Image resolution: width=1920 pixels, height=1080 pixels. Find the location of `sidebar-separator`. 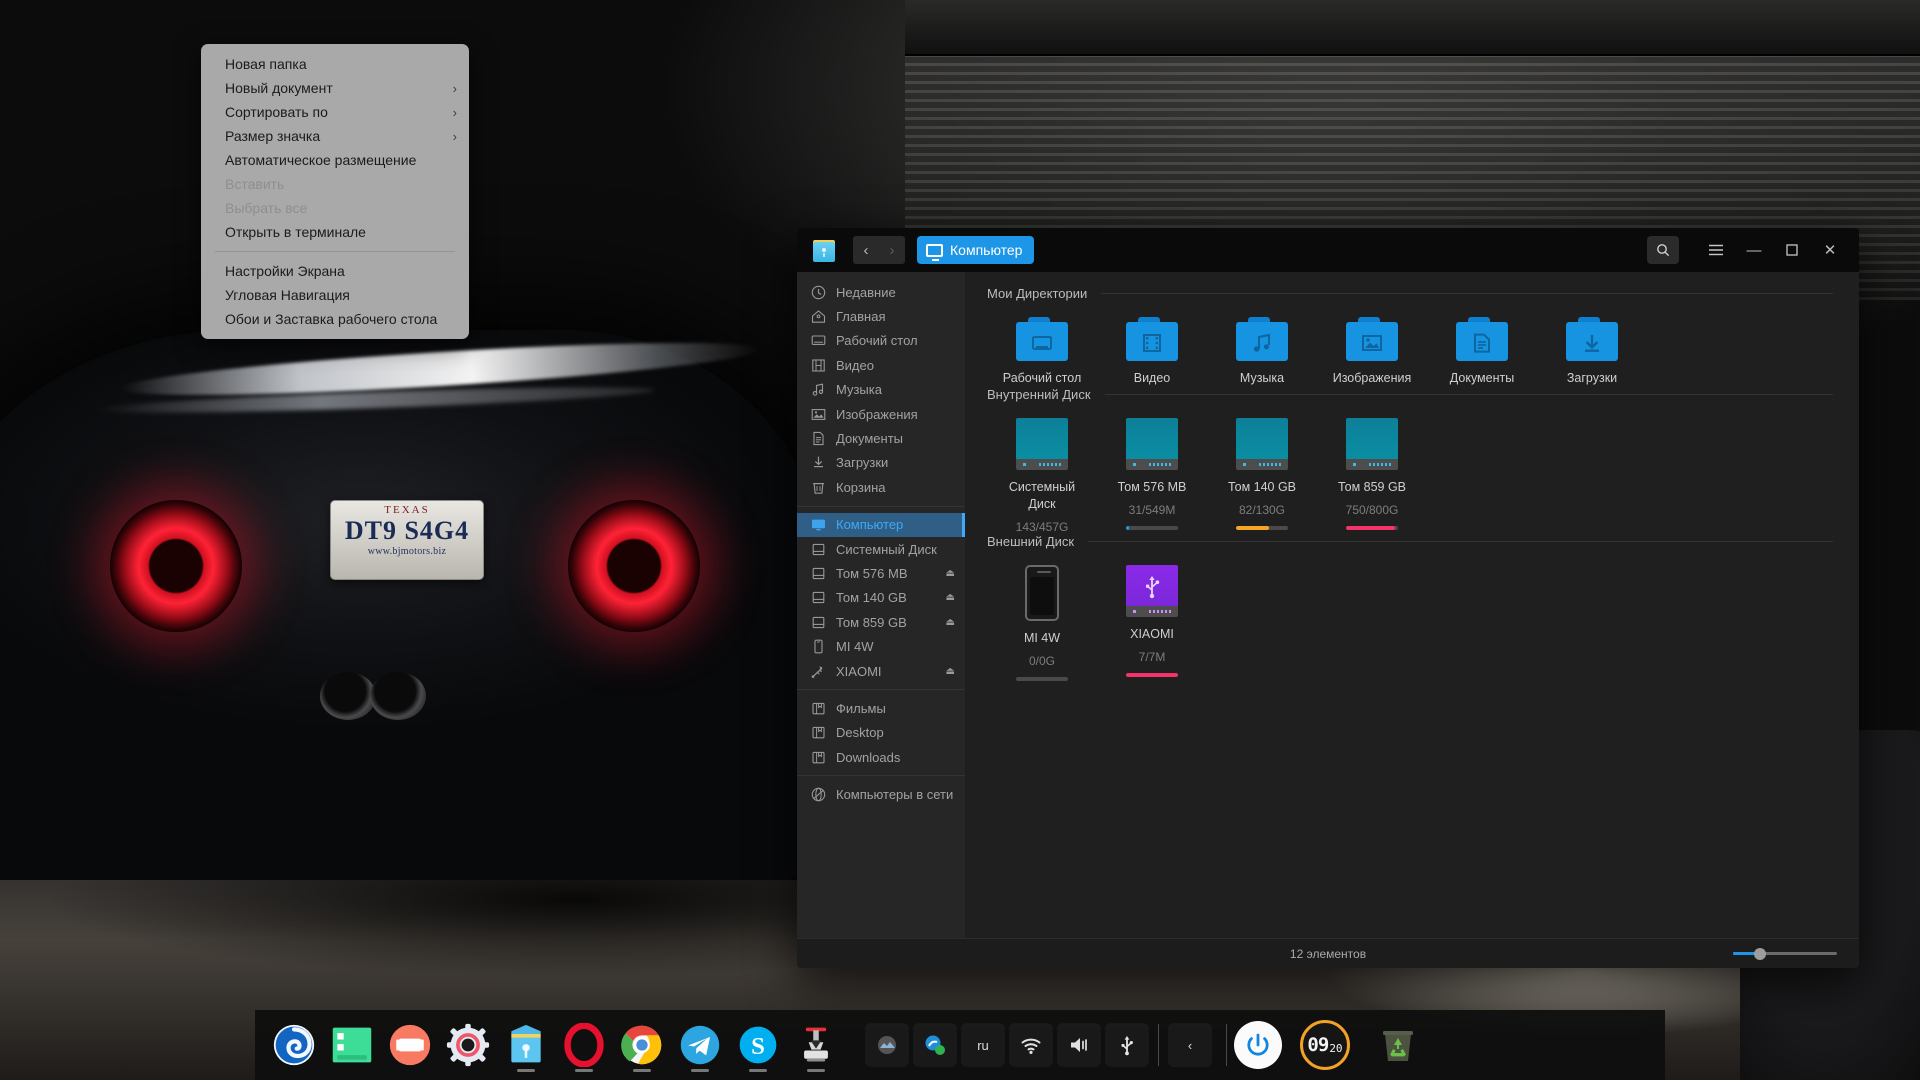

sidebar-separator is located at coordinates (881, 690).